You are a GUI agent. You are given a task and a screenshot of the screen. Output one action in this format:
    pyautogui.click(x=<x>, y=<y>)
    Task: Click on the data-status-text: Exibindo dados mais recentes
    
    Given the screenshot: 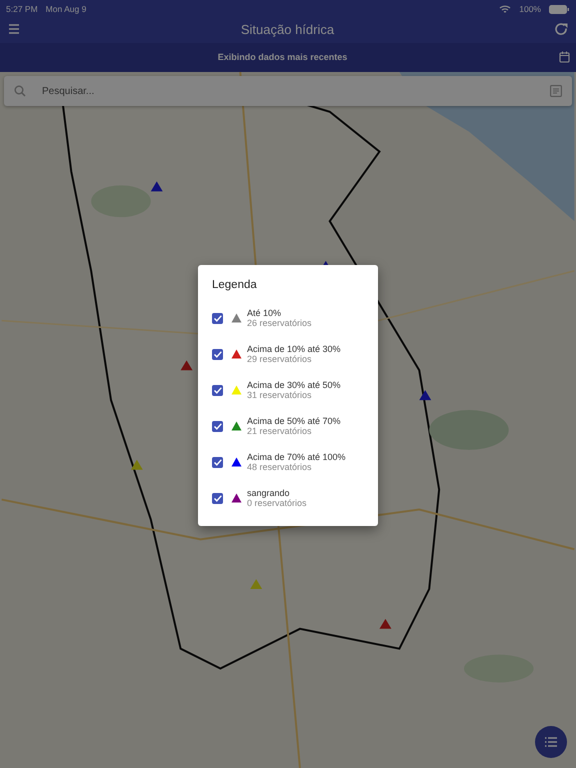 What is the action you would take?
    pyautogui.click(x=283, y=57)
    